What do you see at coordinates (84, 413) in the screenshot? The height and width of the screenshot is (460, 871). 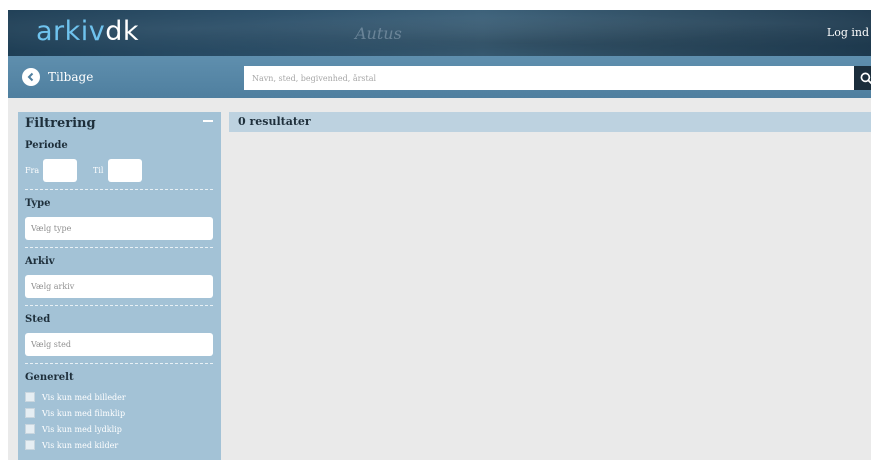 I see `checkbox-label: Vis kun med filmklip` at bounding box center [84, 413].